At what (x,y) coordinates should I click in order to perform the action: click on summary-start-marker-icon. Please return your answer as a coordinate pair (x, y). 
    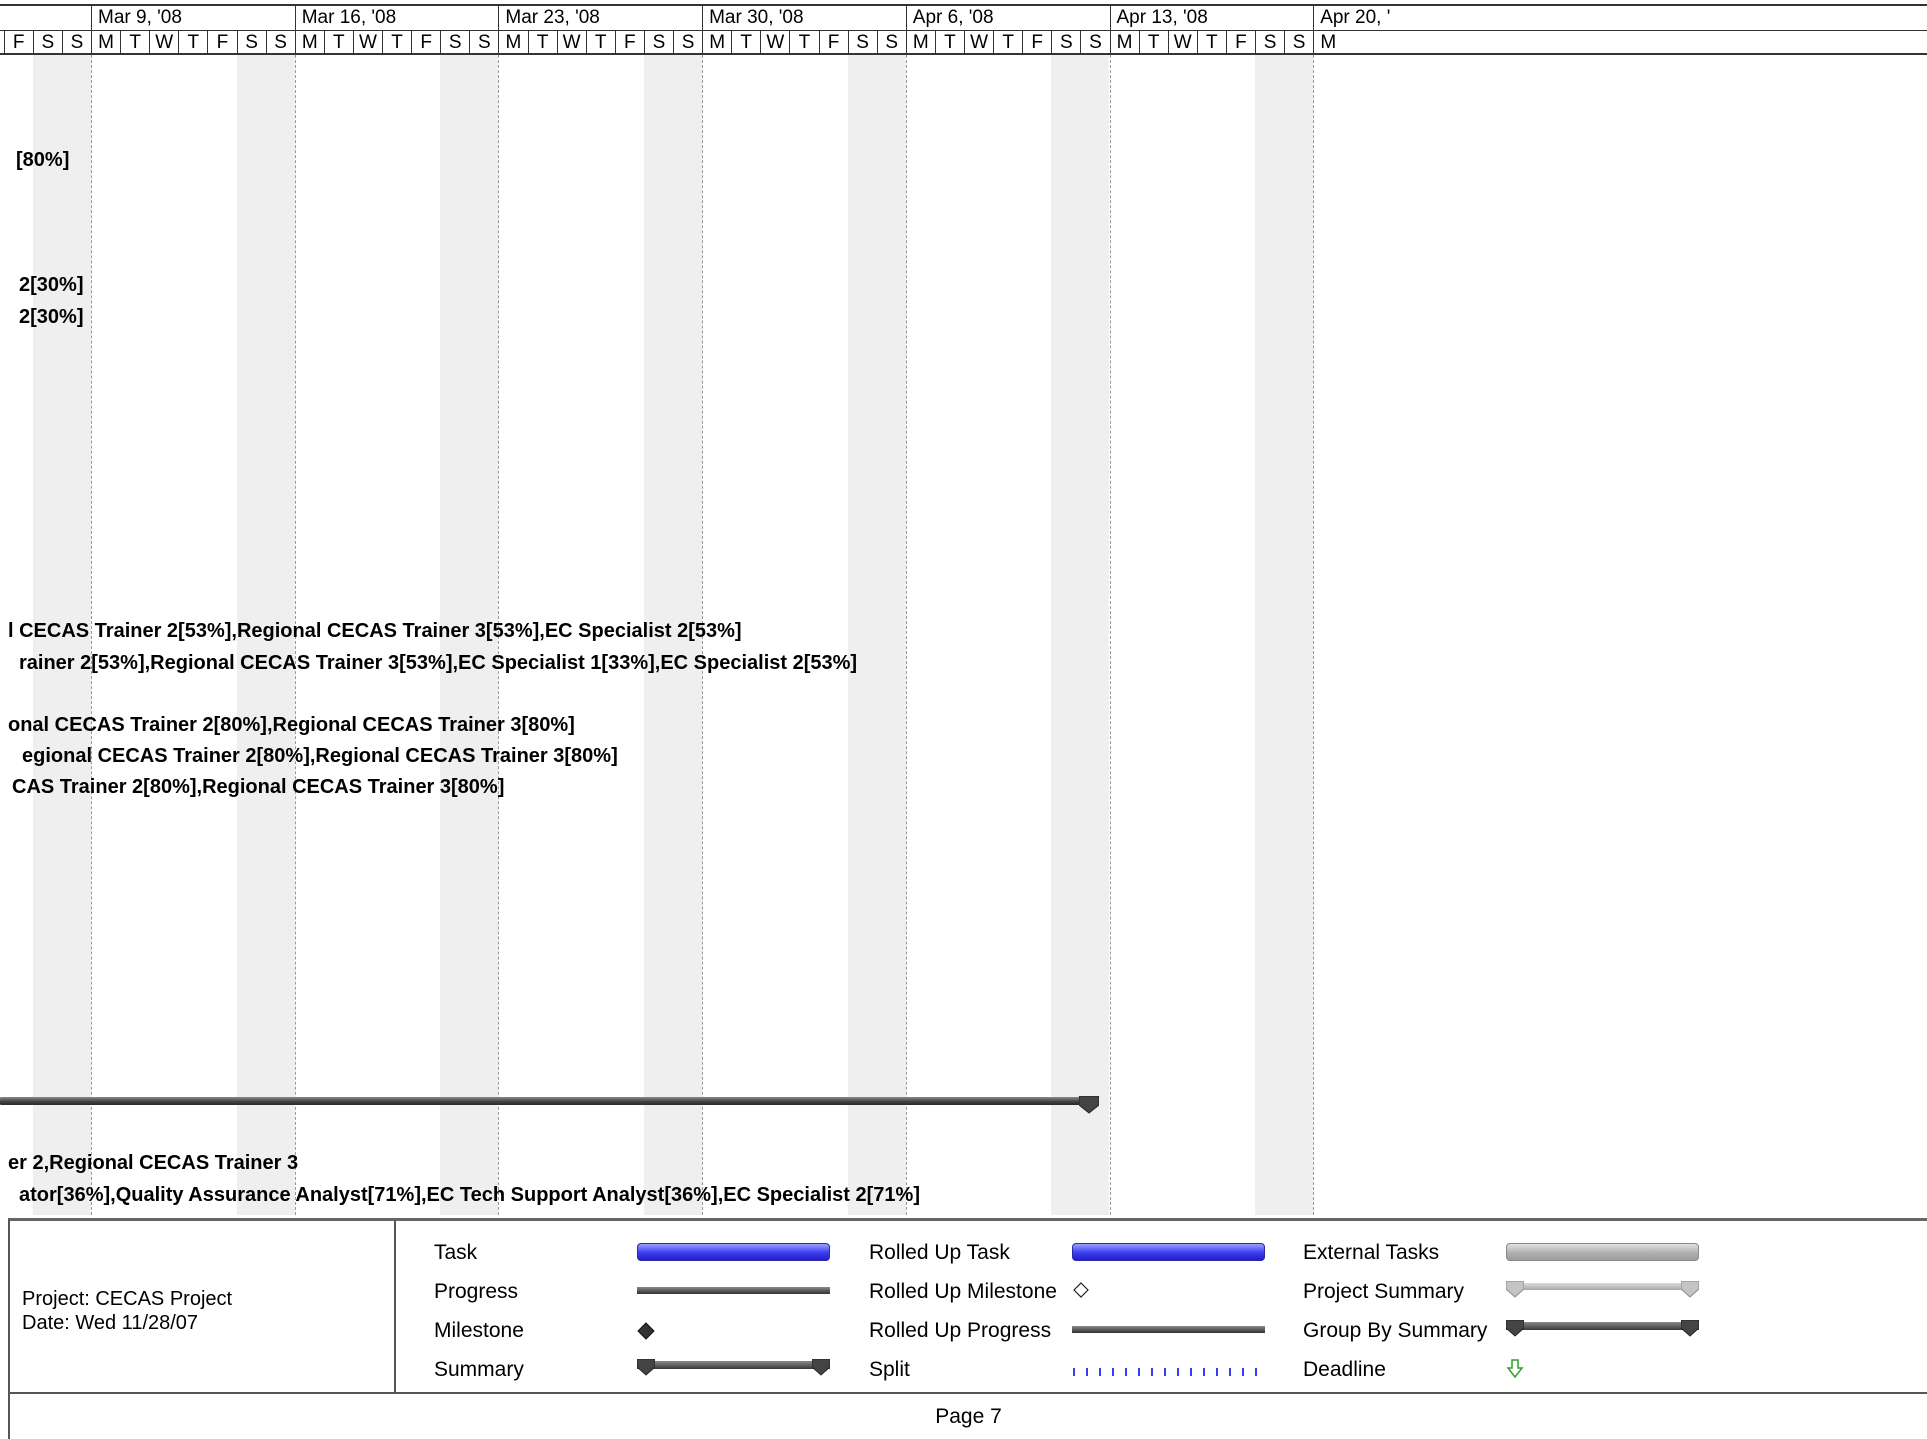
    Looking at the image, I should click on (646, 1367).